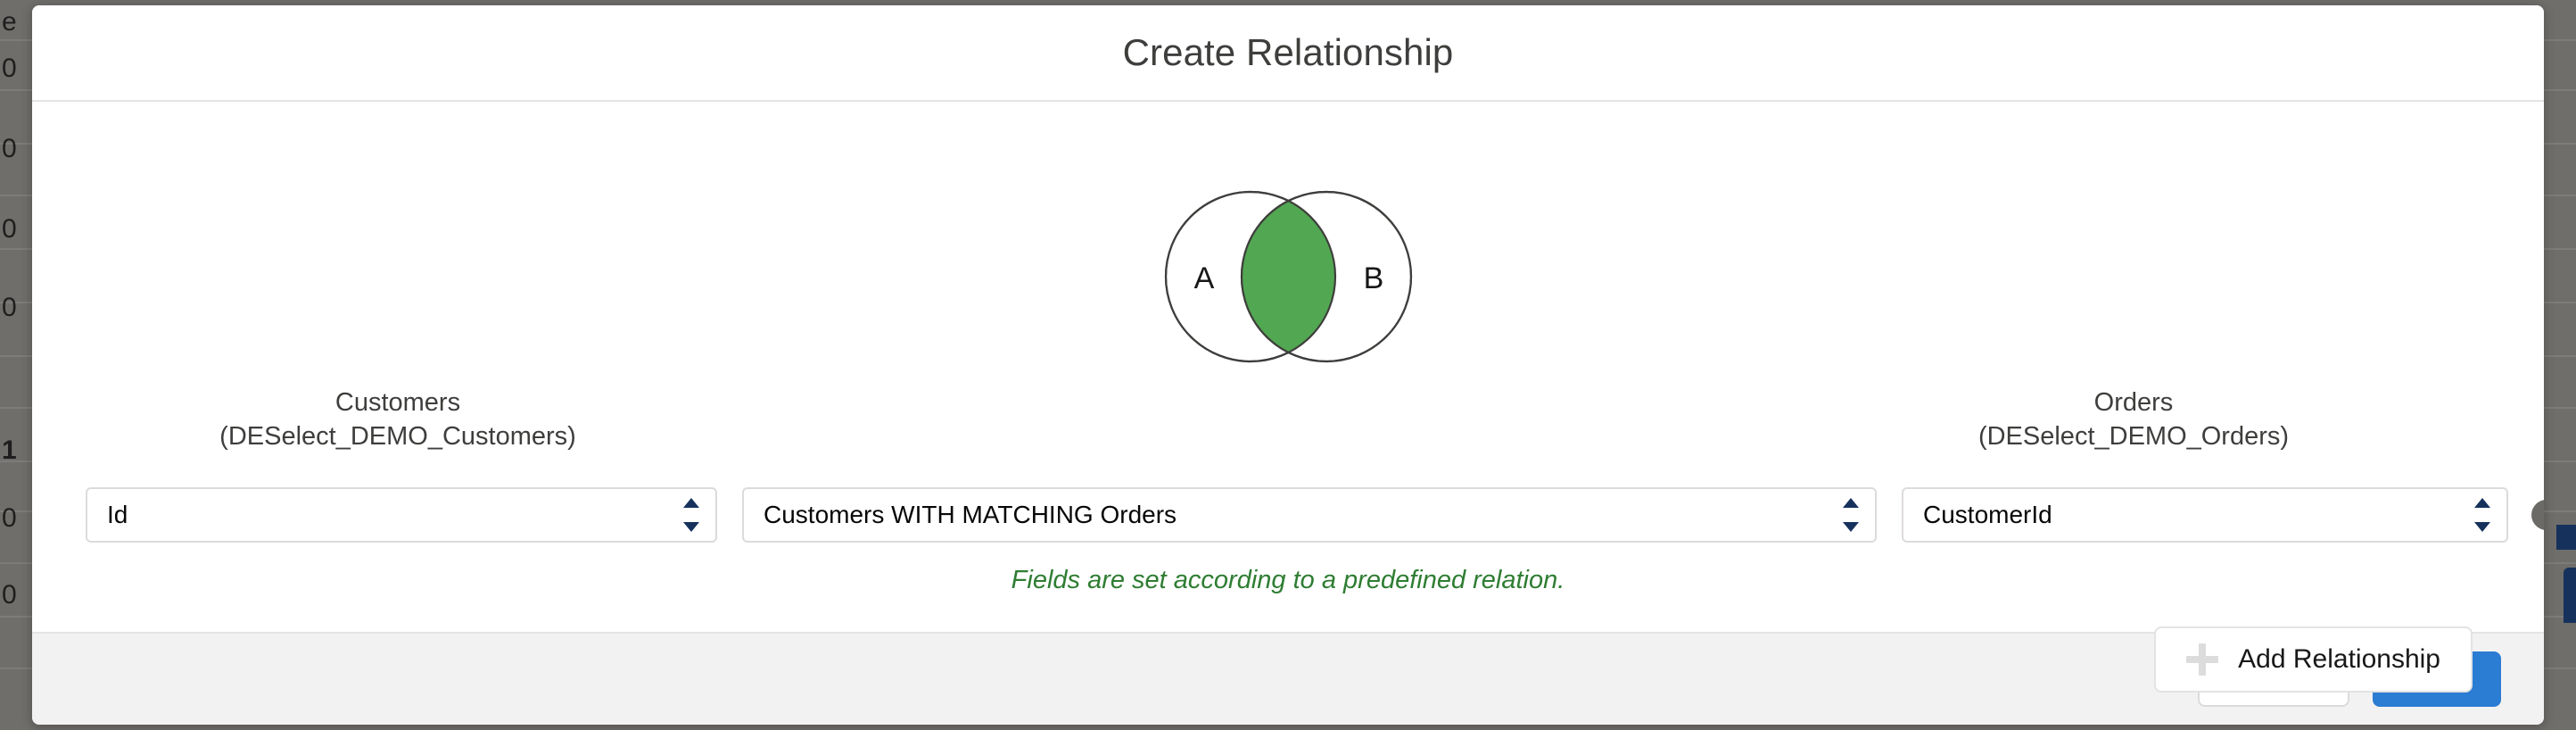  What do you see at coordinates (1310, 515) in the screenshot?
I see `join-type-select: Customers WITH MATCHING Orders` at bounding box center [1310, 515].